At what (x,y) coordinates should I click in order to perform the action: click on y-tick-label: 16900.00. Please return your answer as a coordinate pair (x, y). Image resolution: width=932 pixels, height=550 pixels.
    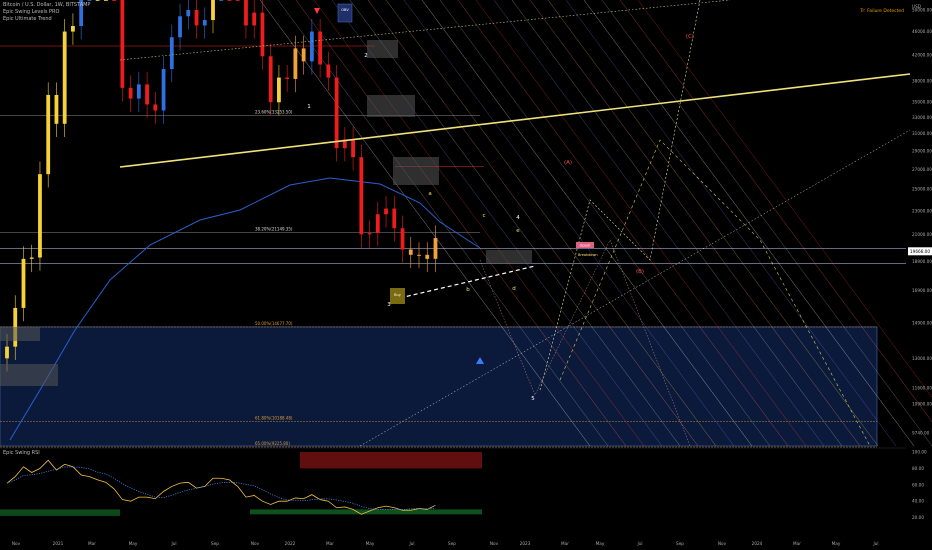
    Looking at the image, I should click on (922, 290).